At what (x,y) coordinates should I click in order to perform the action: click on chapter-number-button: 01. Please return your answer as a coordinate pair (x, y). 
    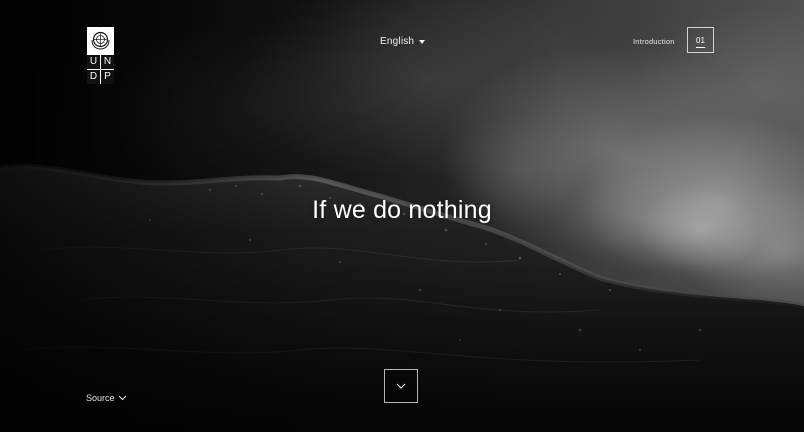
    Looking at the image, I should click on (700, 40).